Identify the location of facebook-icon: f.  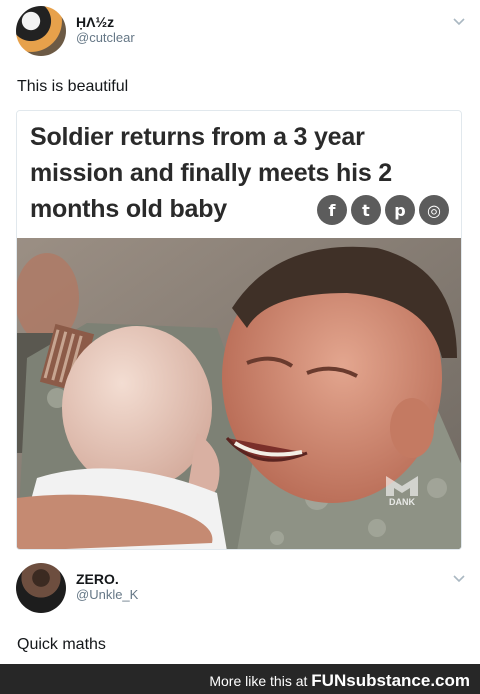
(332, 210).